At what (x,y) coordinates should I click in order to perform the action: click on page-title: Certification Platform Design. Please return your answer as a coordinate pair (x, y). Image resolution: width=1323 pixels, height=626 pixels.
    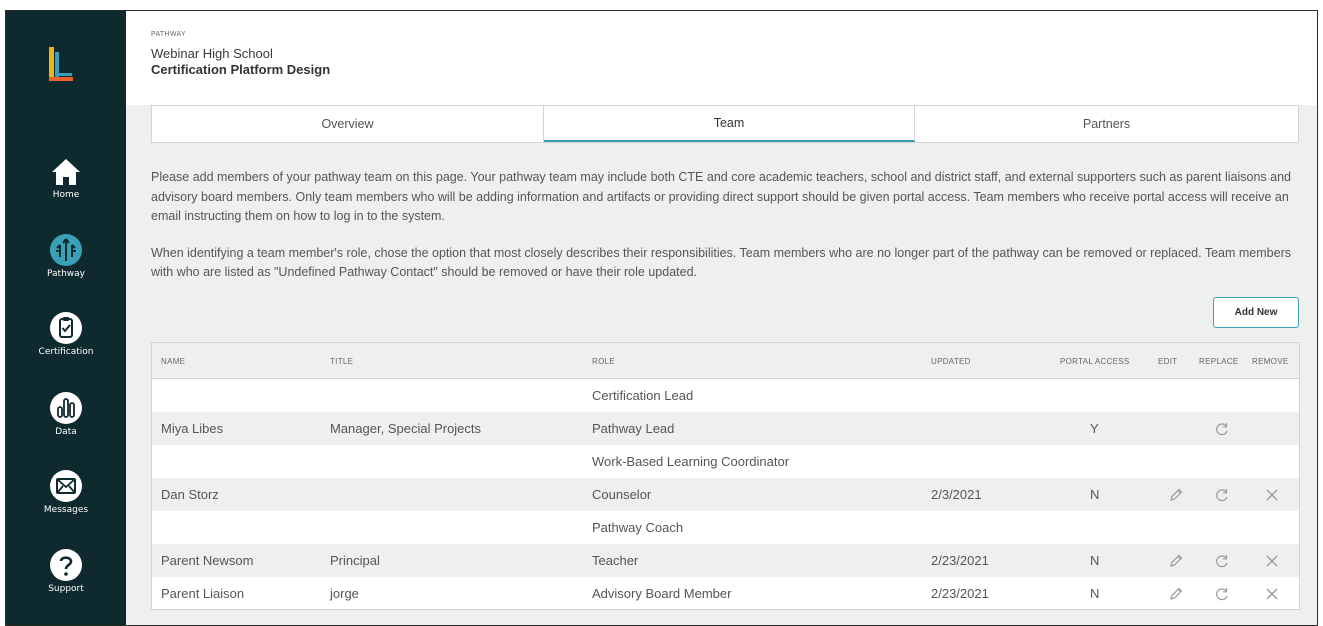
    Looking at the image, I should click on (241, 69).